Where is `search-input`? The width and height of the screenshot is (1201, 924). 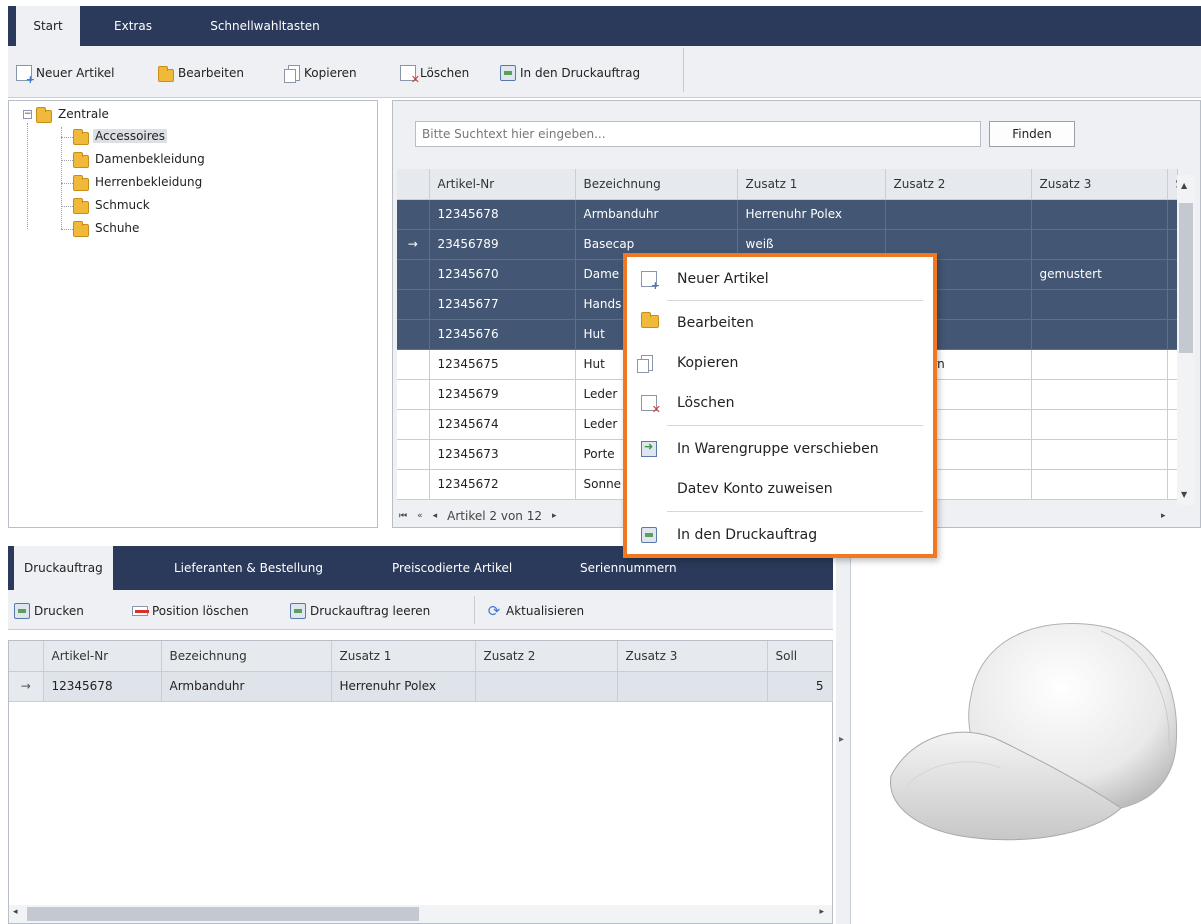 search-input is located at coordinates (698, 134).